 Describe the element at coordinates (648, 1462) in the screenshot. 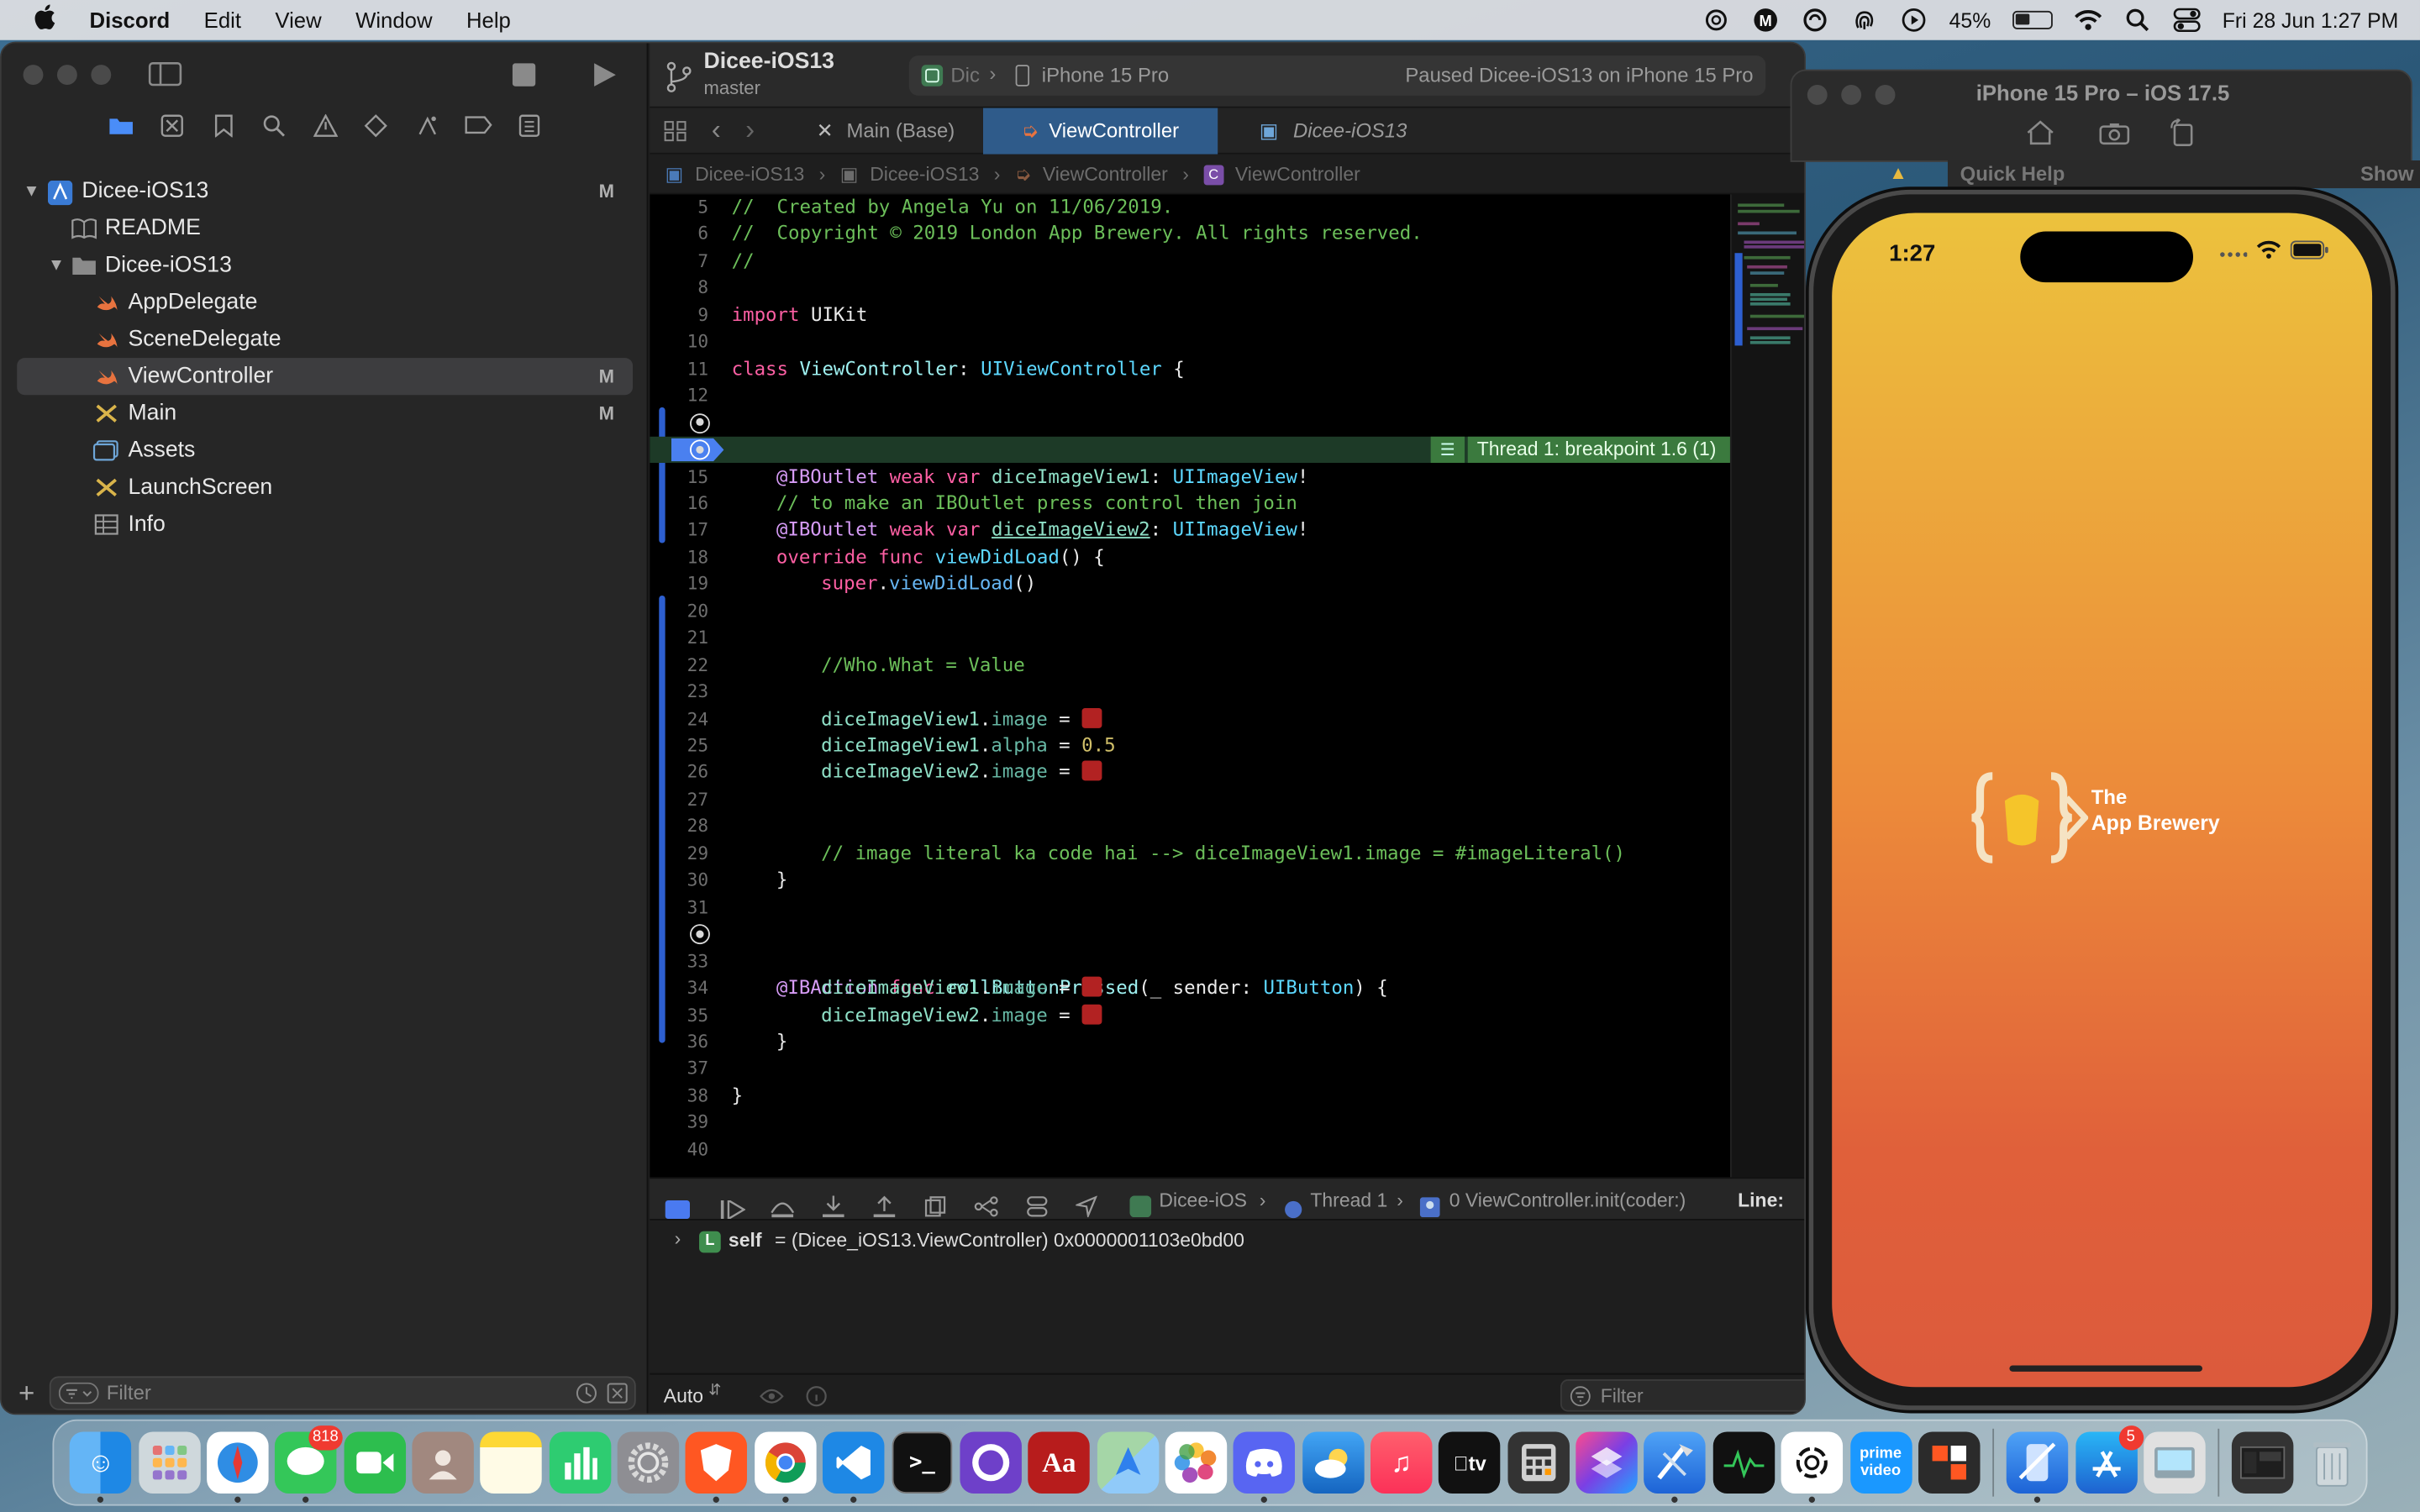

I see `dock-system-settings-icon` at that location.